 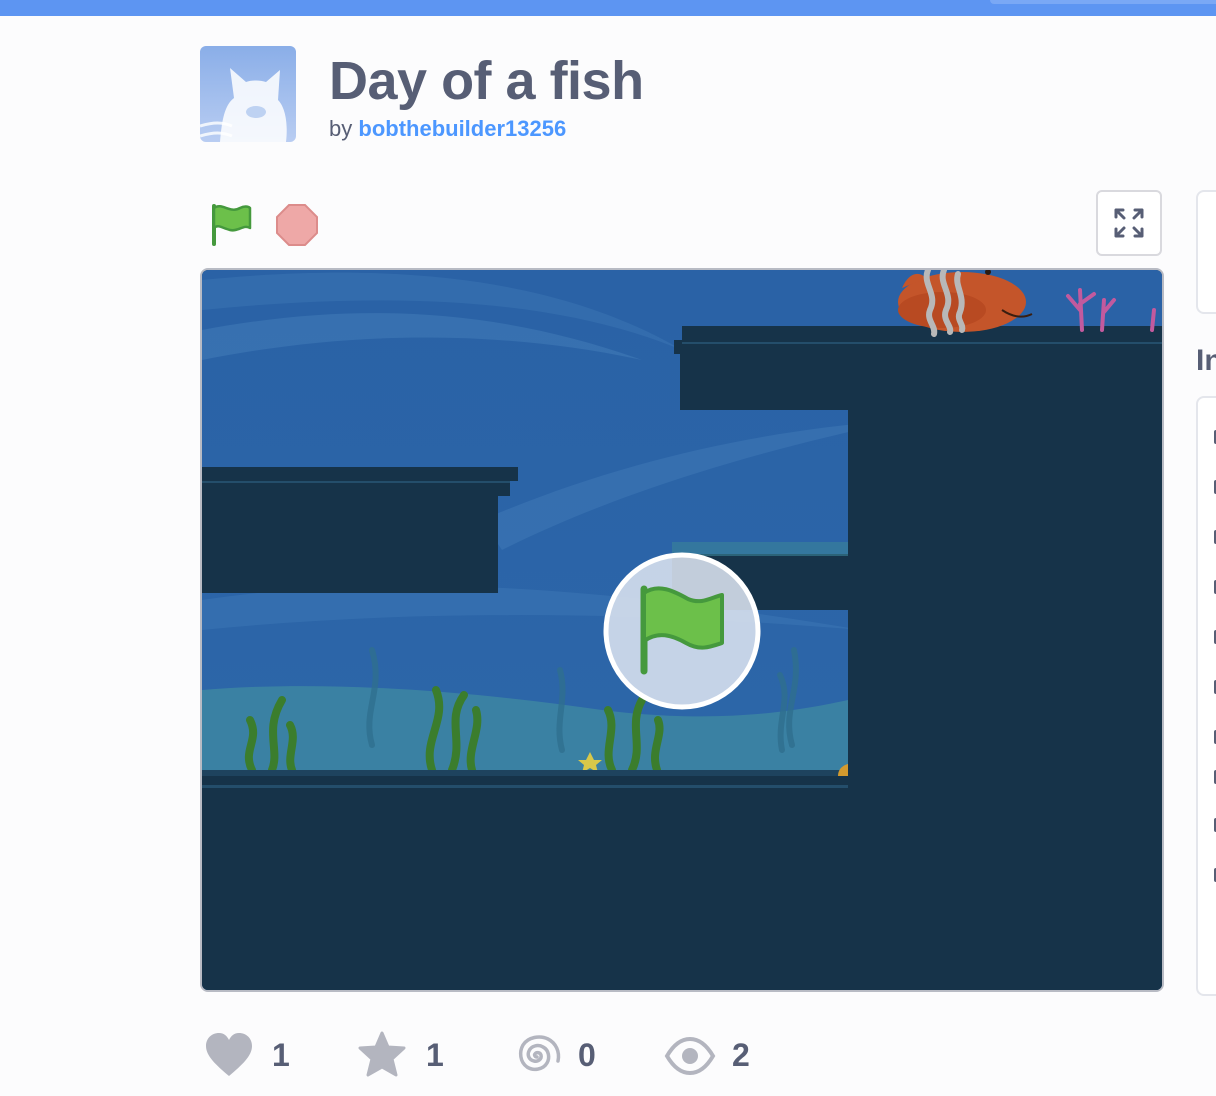 I want to click on stop-button, so click(x=297, y=225).